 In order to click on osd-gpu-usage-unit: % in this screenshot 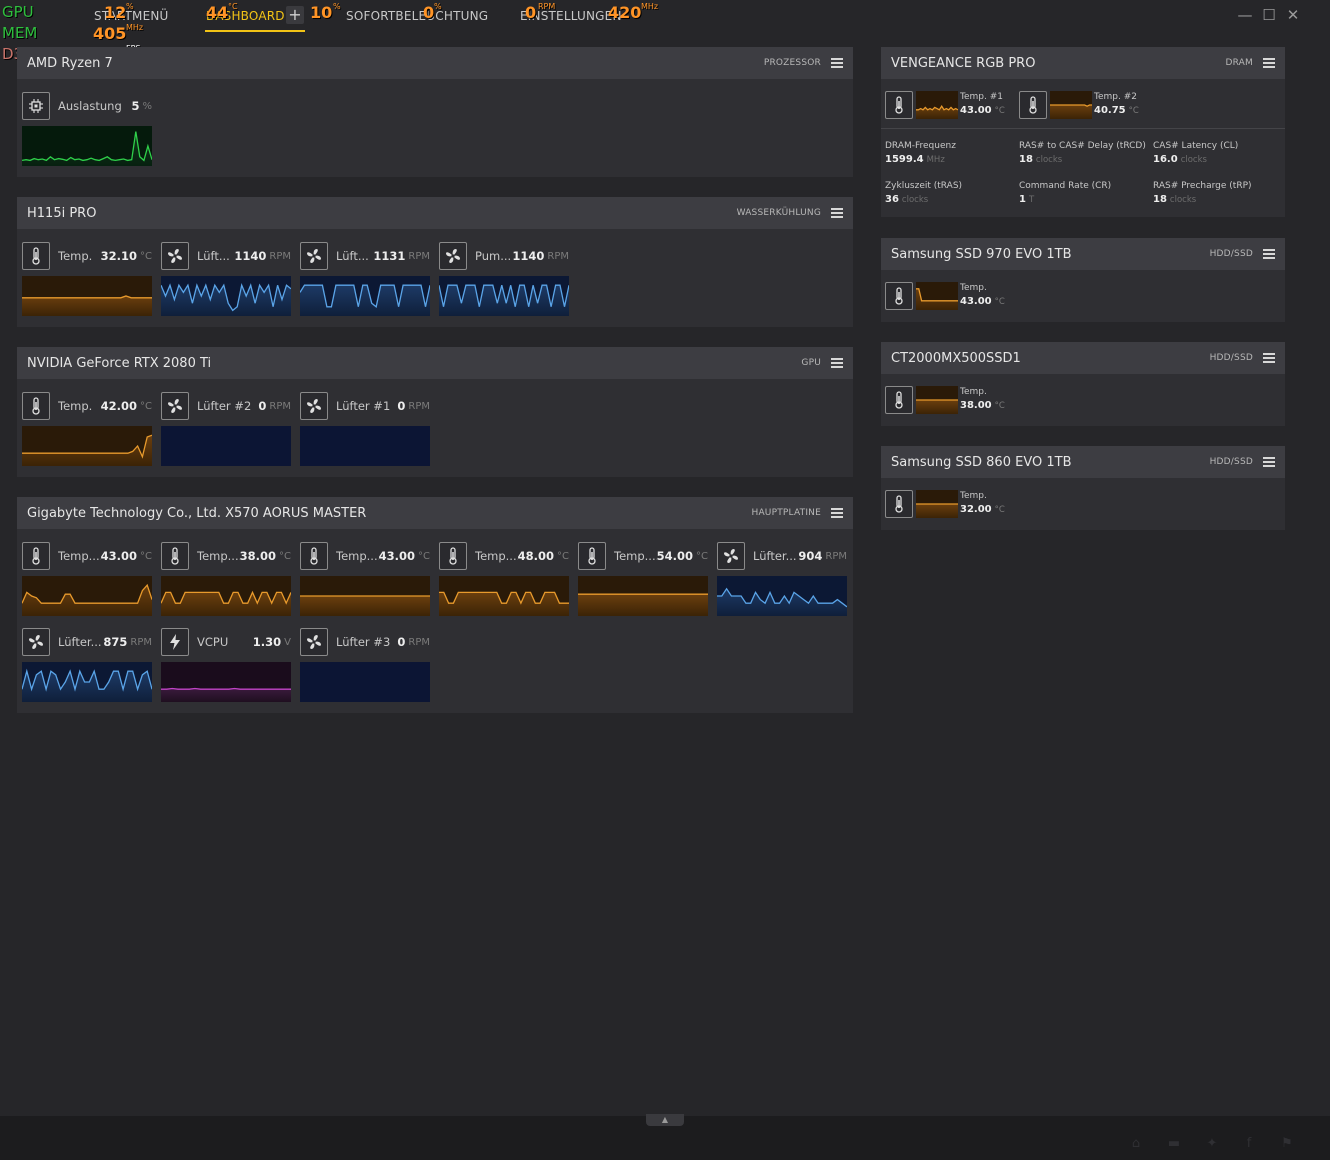, I will do `click(130, 6)`.